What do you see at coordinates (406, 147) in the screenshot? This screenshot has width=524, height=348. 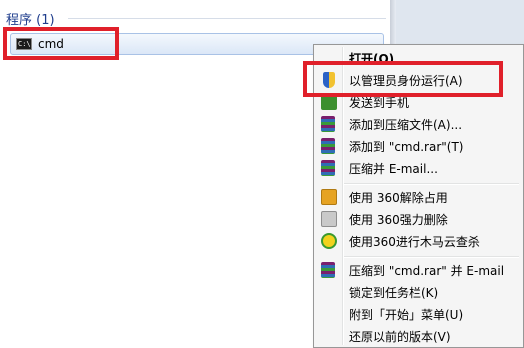 I see `menu-item-label: 添加到 "cmd.rar"(T)` at bounding box center [406, 147].